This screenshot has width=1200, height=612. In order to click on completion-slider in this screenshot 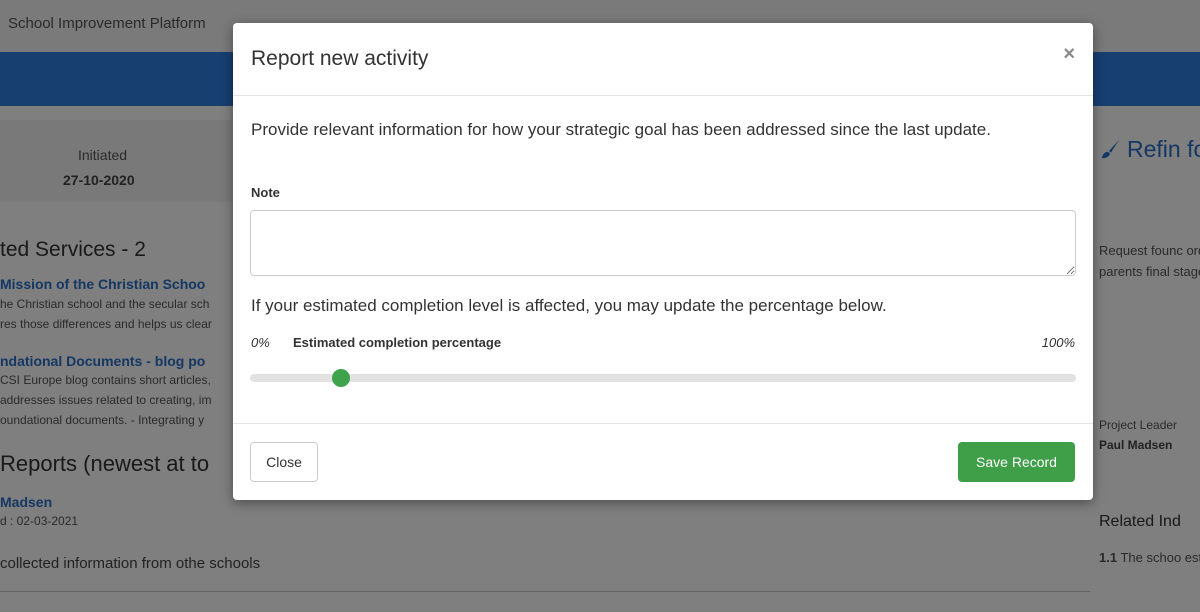, I will do `click(663, 378)`.